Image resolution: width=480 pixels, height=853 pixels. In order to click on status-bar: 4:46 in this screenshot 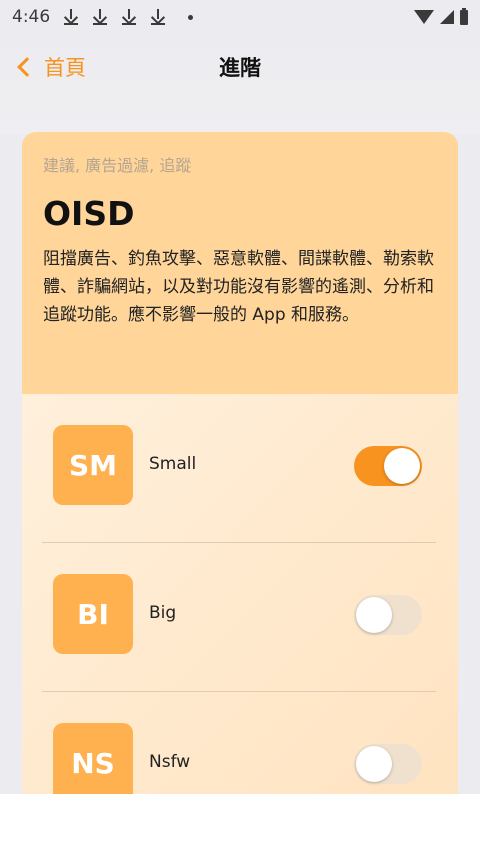, I will do `click(240, 17)`.